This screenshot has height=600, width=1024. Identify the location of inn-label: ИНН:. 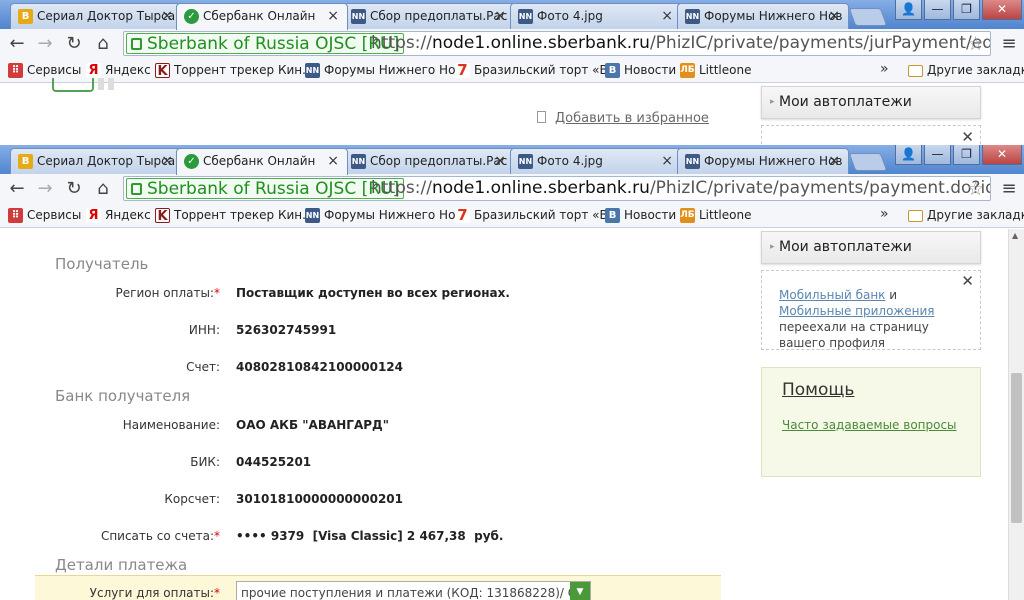
(204, 330).